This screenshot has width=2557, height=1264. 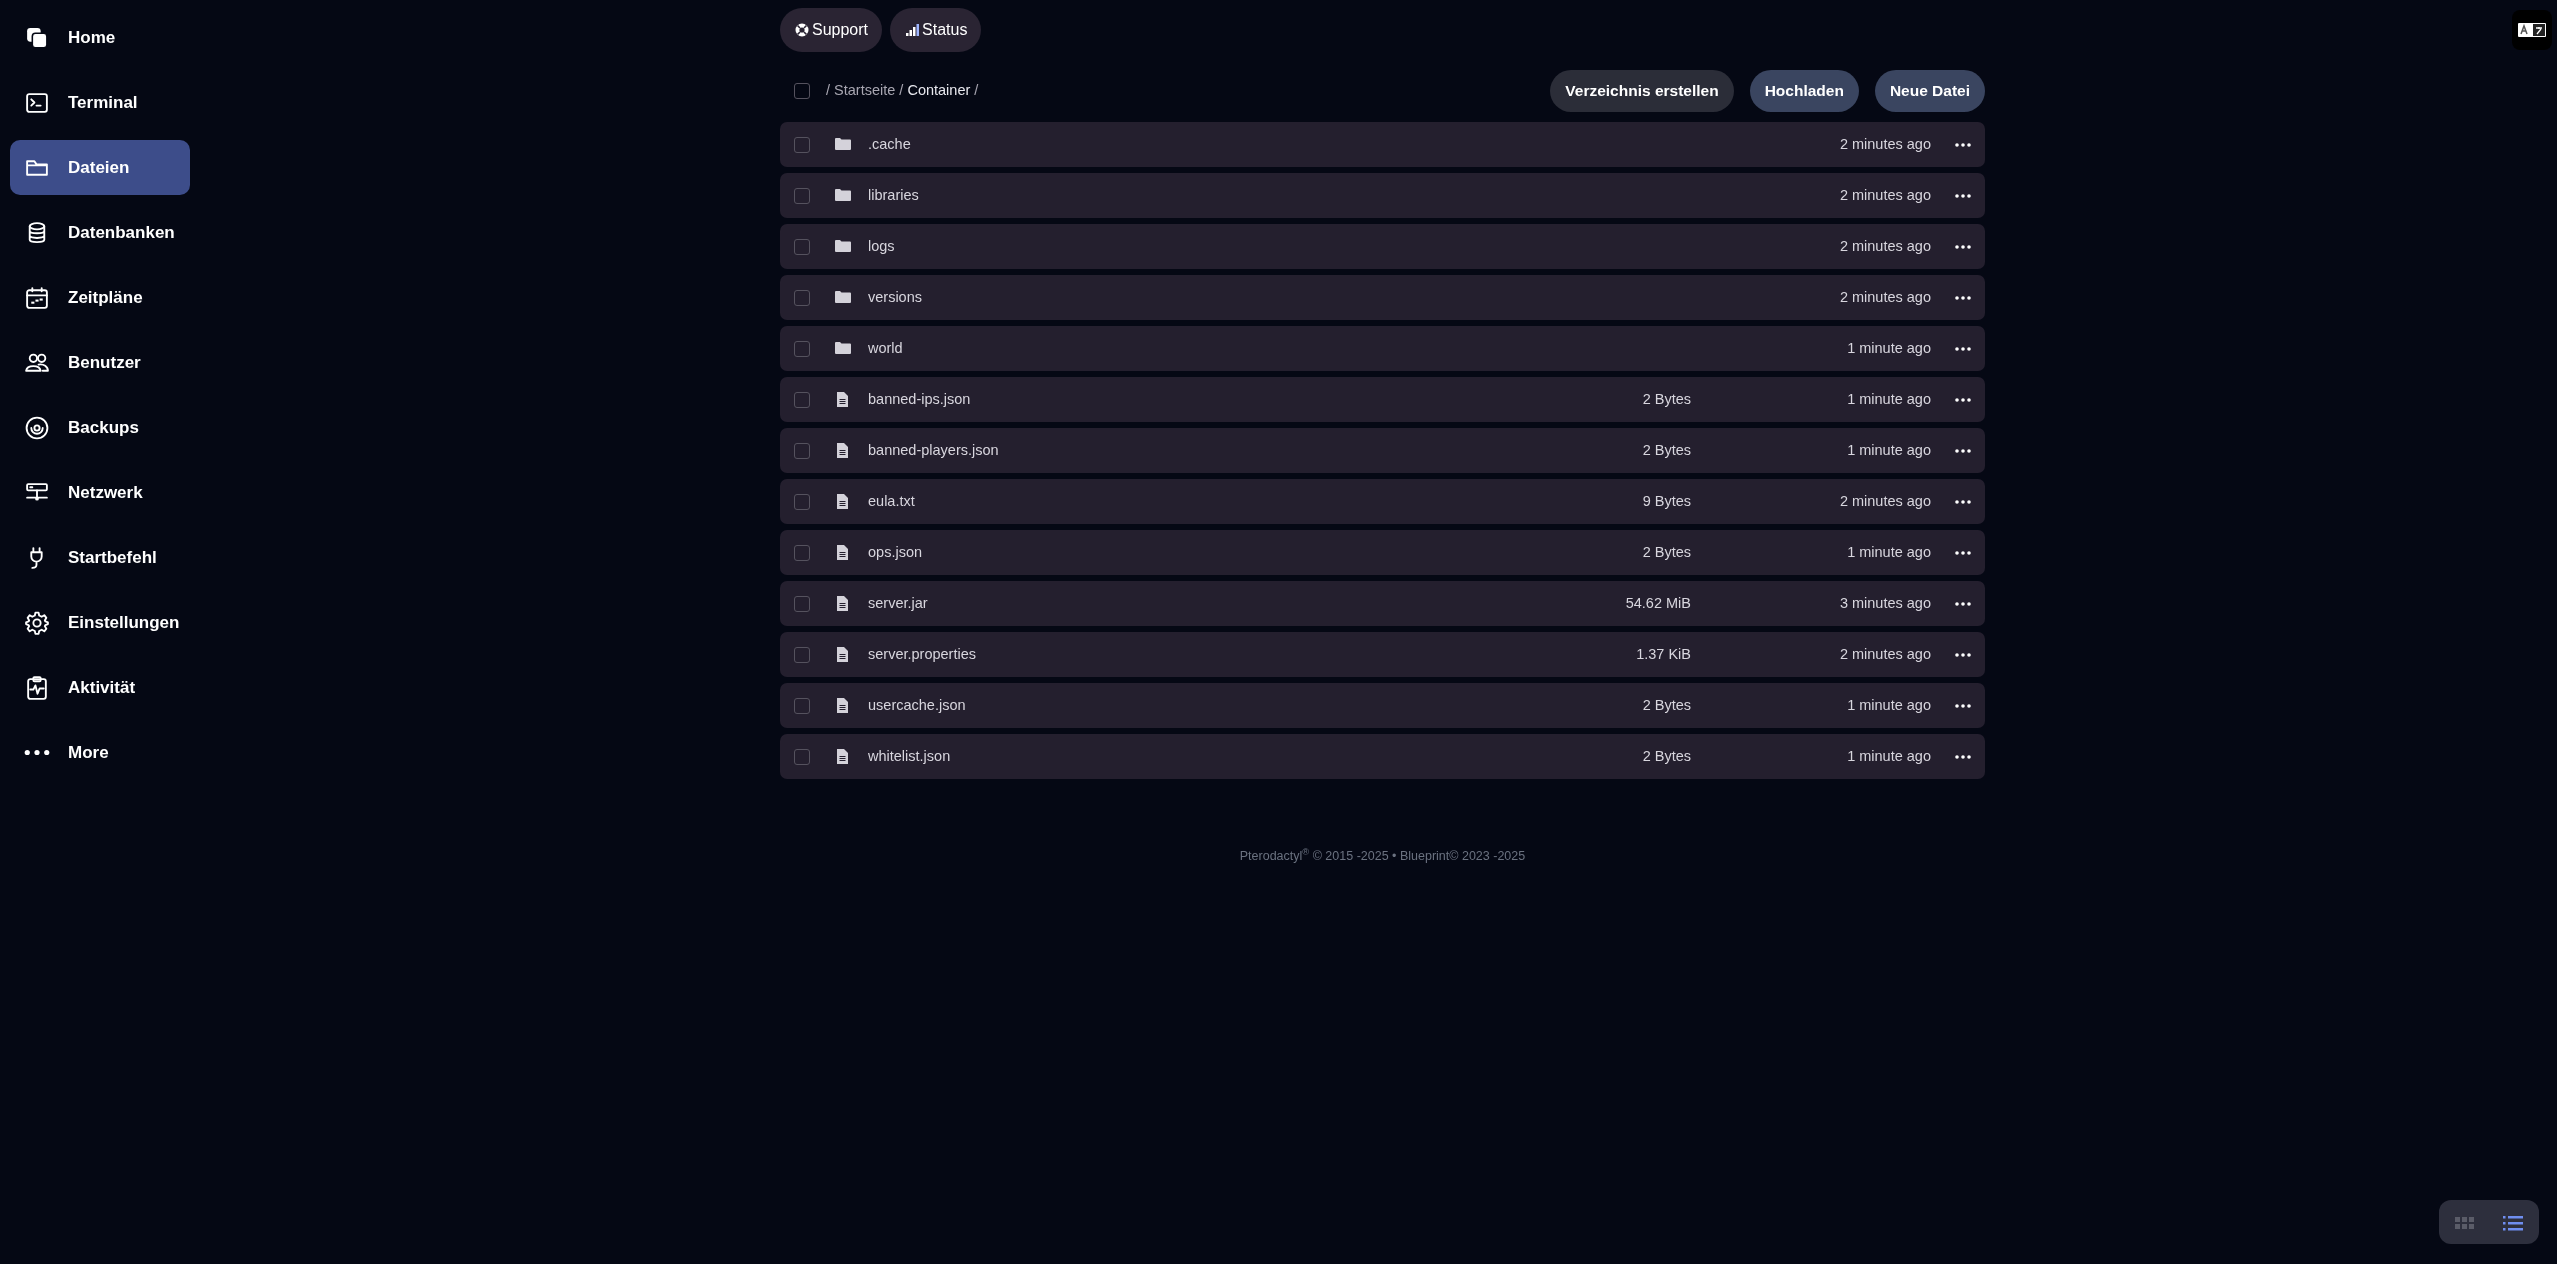 What do you see at coordinates (1382, 348) in the screenshot?
I see `file-row: world 1 minute ago` at bounding box center [1382, 348].